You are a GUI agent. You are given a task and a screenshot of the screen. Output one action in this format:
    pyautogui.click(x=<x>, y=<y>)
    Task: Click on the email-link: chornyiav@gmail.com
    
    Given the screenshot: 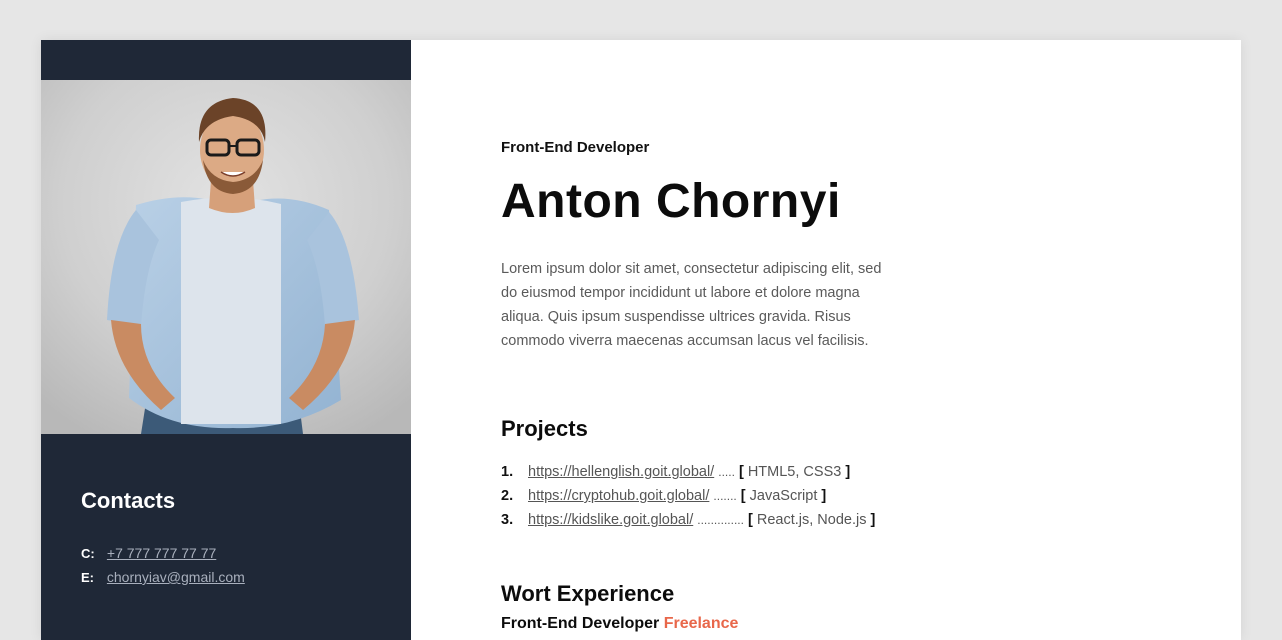 What is the action you would take?
    pyautogui.click(x=176, y=577)
    